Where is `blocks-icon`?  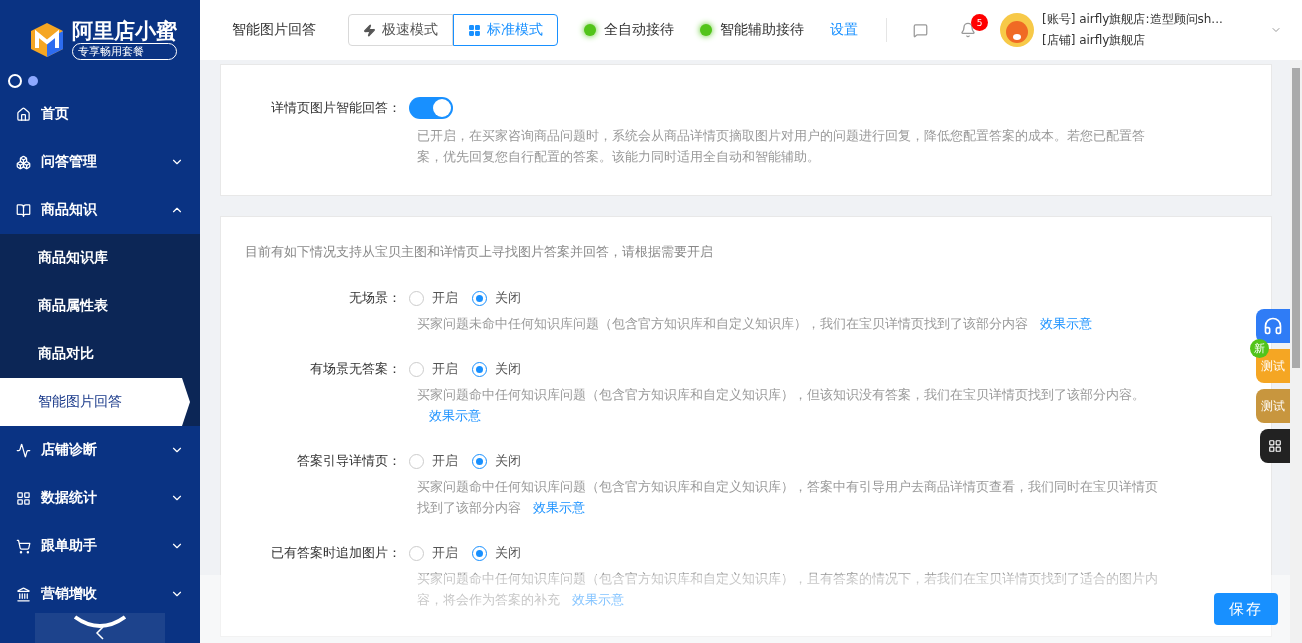 blocks-icon is located at coordinates (23, 162).